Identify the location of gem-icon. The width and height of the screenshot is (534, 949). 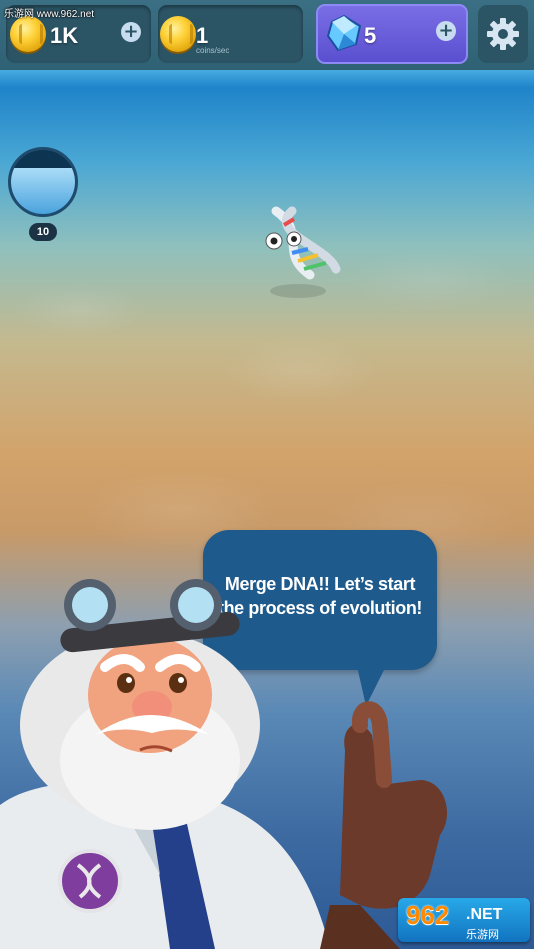
(344, 33).